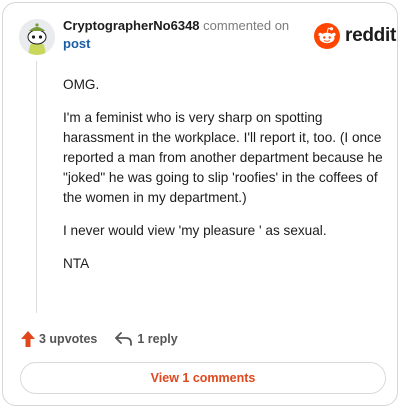 This screenshot has height=408, width=400. What do you see at coordinates (370, 35) in the screenshot?
I see `reddit-wordmark: reddit` at bounding box center [370, 35].